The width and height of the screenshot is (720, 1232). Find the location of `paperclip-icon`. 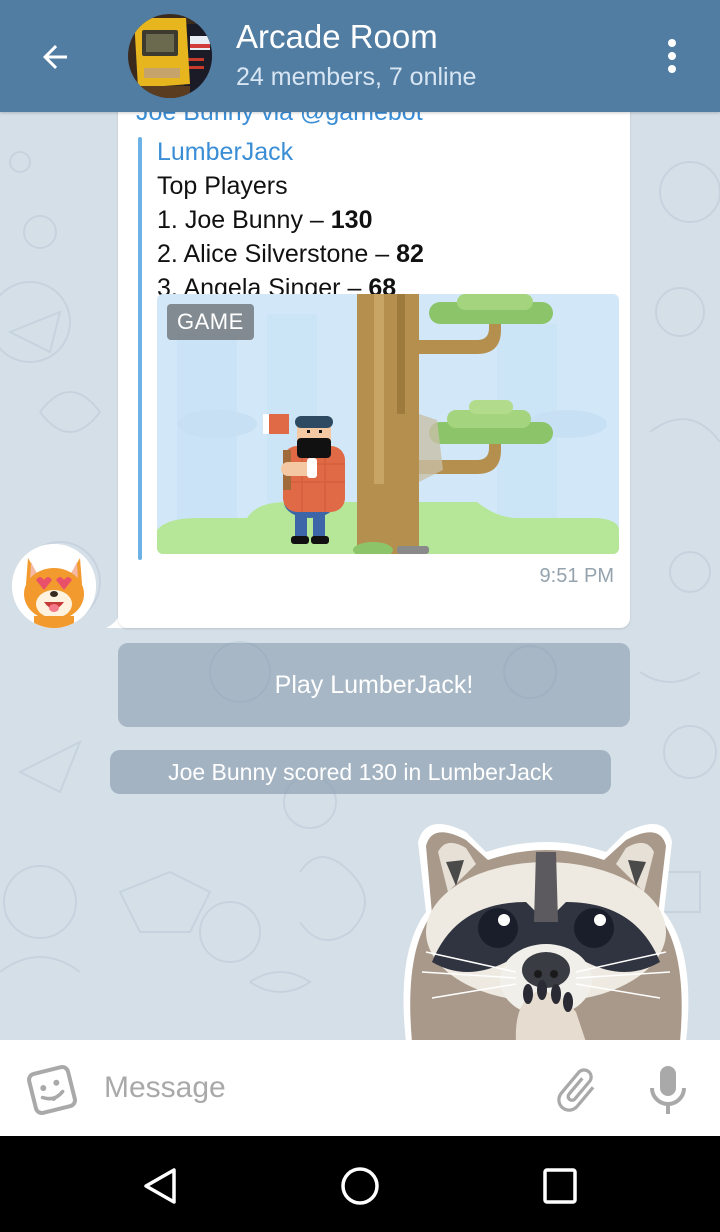

paperclip-icon is located at coordinates (576, 1090).